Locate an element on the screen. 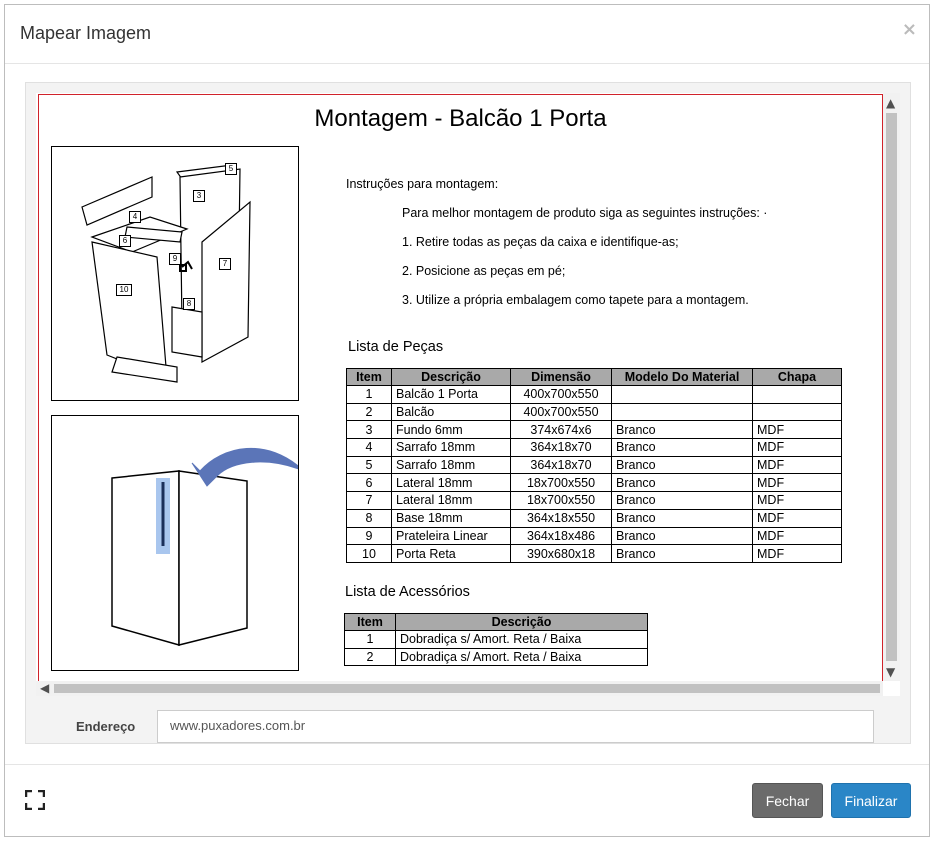  table-cell: Porta Reta is located at coordinates (451, 553).